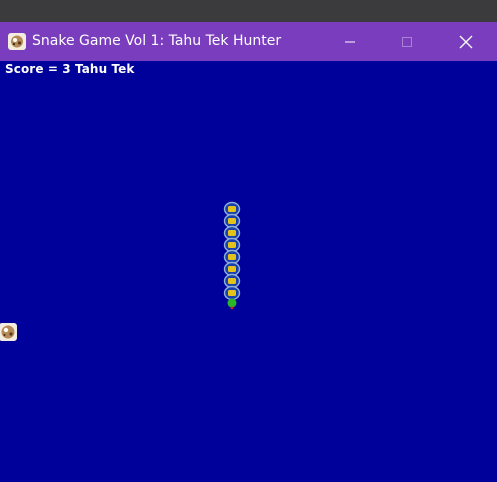 Image resolution: width=497 pixels, height=482 pixels. What do you see at coordinates (8, 332) in the screenshot?
I see `tahu-tek-food-icon` at bounding box center [8, 332].